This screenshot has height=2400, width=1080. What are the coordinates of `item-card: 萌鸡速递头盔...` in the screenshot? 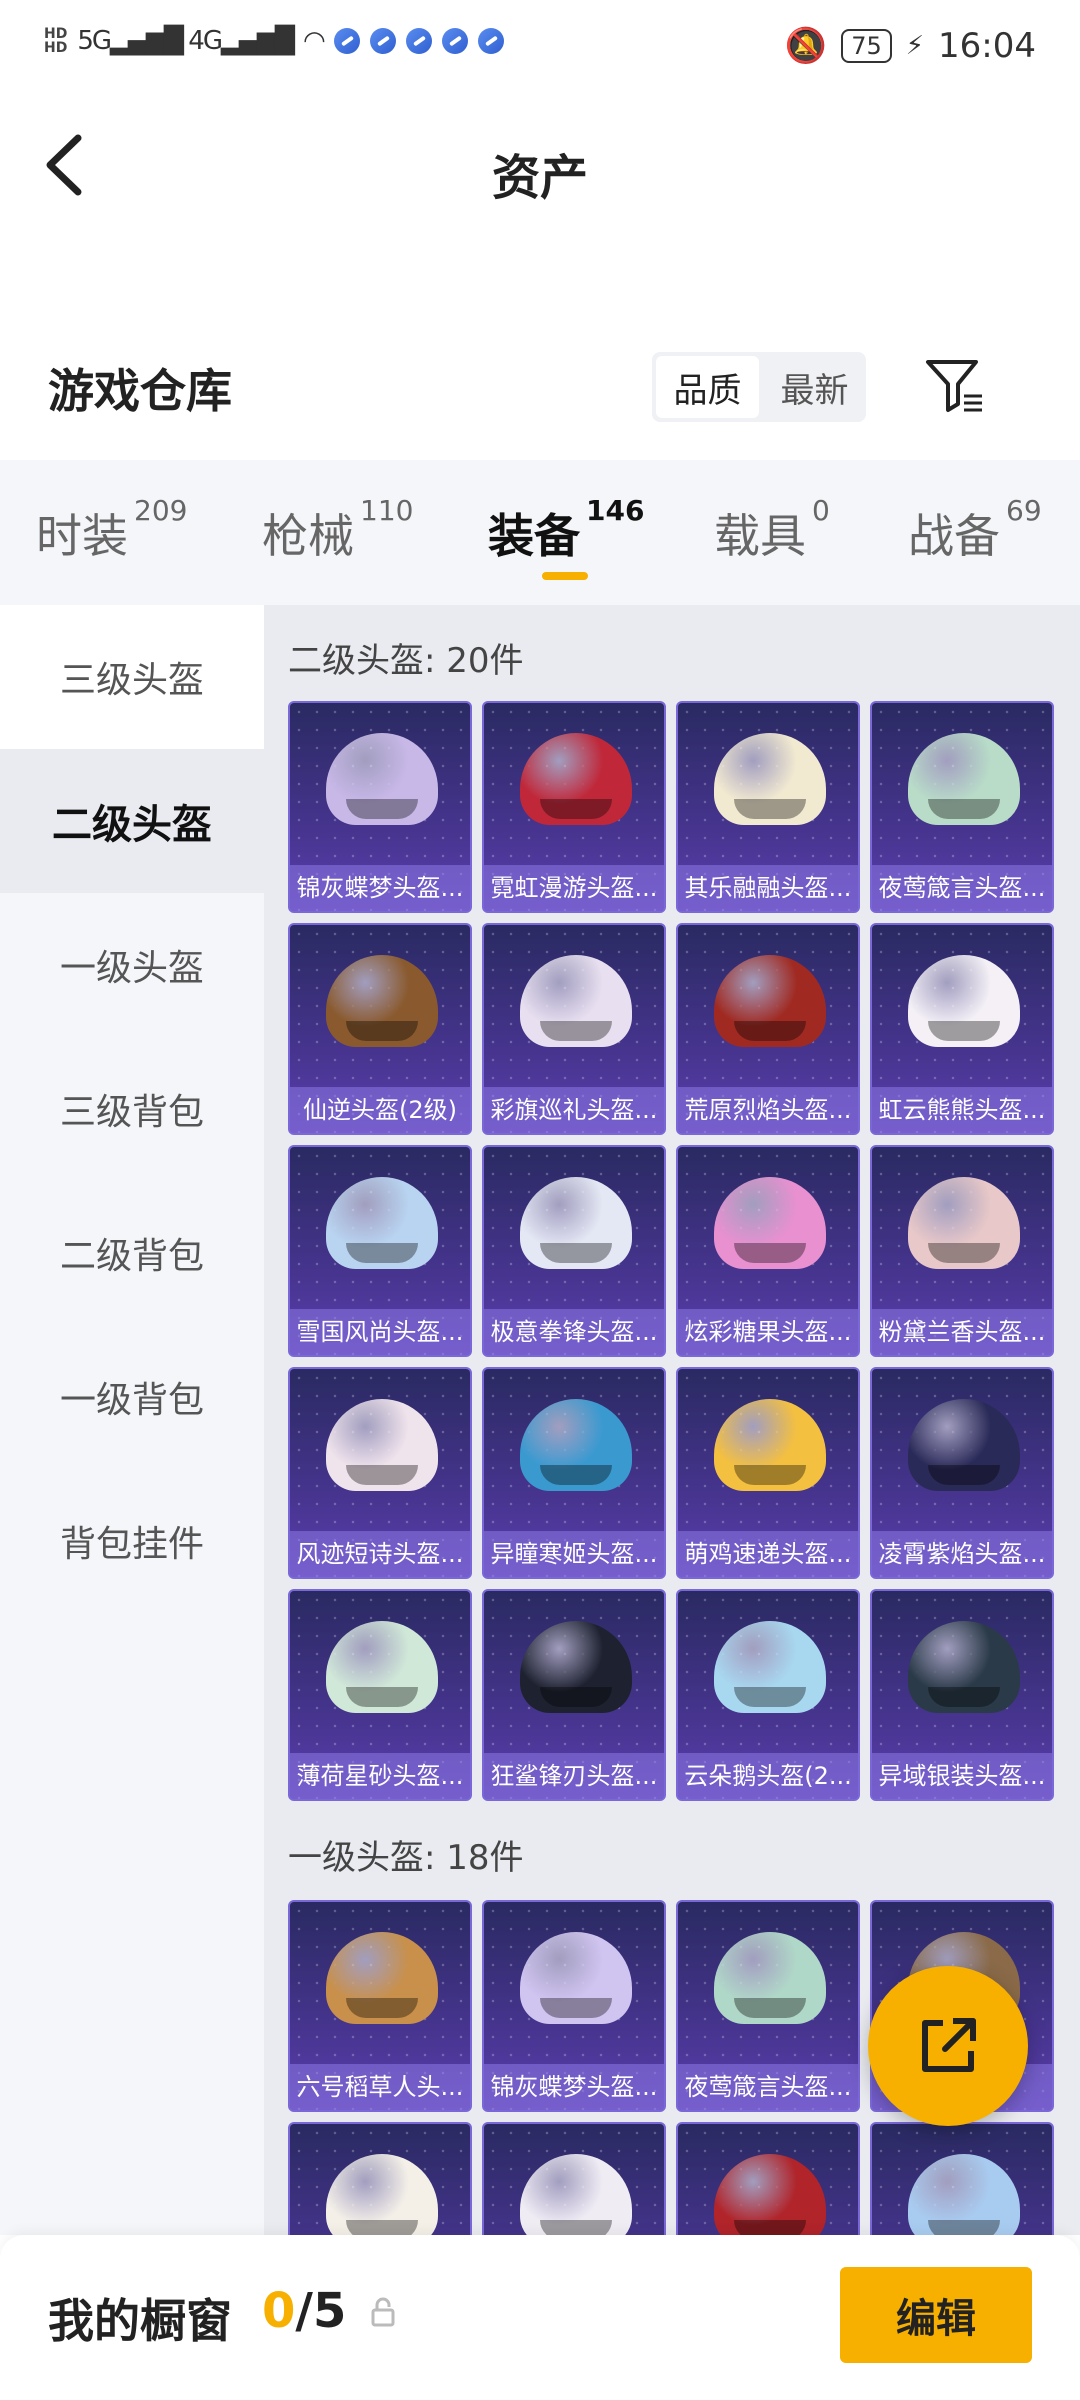 It's located at (768, 1473).